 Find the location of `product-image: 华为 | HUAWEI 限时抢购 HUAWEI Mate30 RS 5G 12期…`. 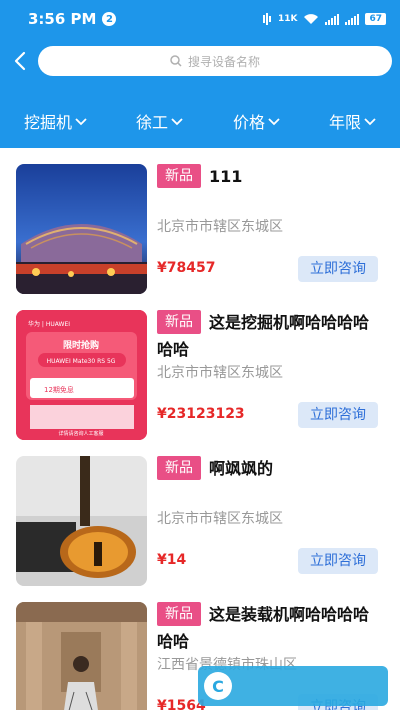

product-image: 华为 | HUAWEI 限时抢购 HUAWEI Mate30 RS 5G 12期… is located at coordinates (81, 375).